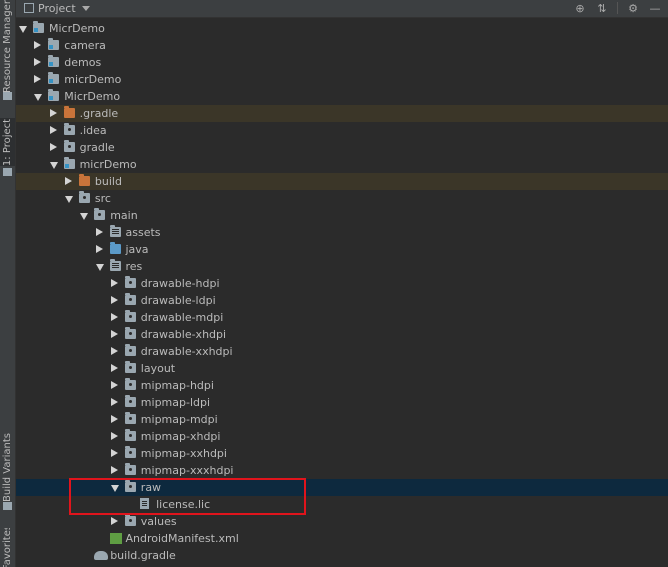 The height and width of the screenshot is (567, 668). What do you see at coordinates (182, 538) in the screenshot?
I see `tree-item-label: AndroidManifest.xml` at bounding box center [182, 538].